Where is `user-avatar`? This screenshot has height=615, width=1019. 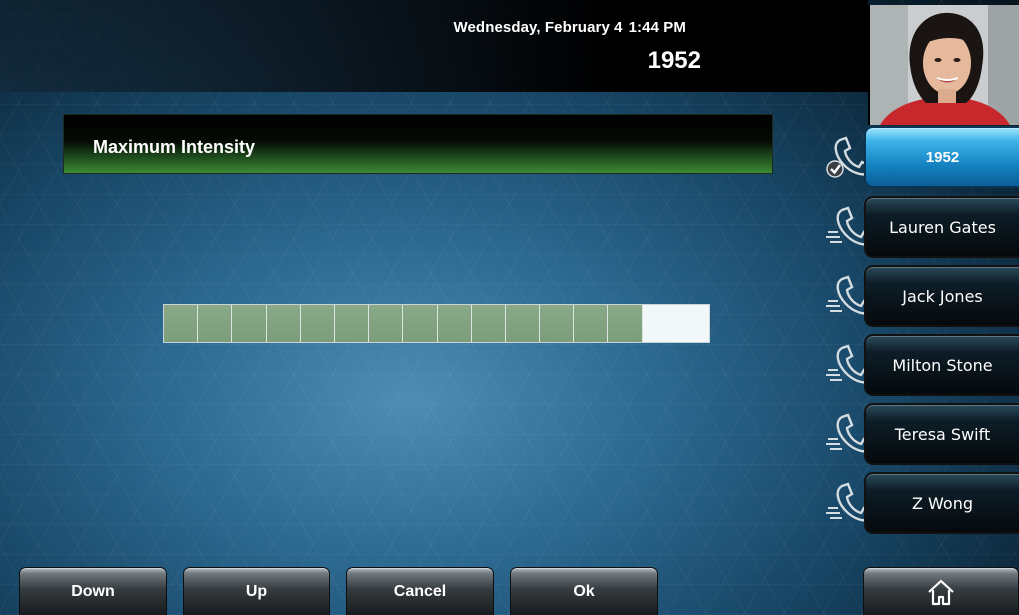
user-avatar is located at coordinates (943, 65).